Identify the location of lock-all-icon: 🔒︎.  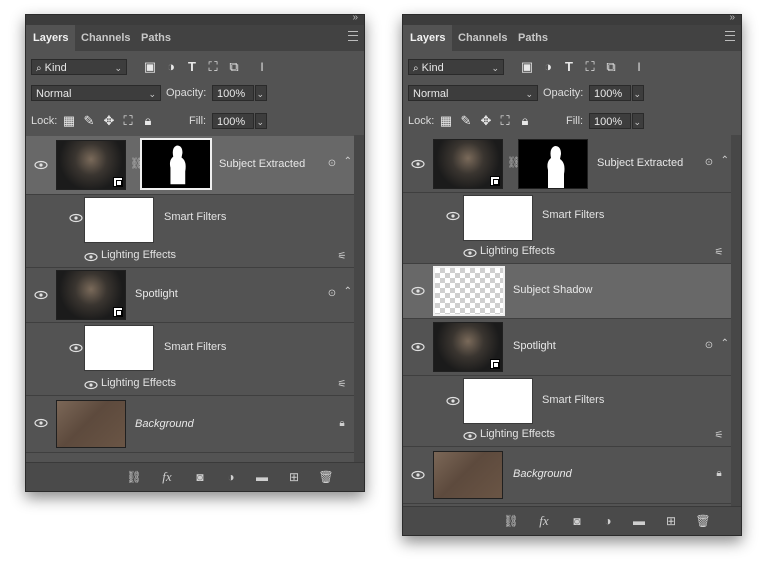
(525, 121).